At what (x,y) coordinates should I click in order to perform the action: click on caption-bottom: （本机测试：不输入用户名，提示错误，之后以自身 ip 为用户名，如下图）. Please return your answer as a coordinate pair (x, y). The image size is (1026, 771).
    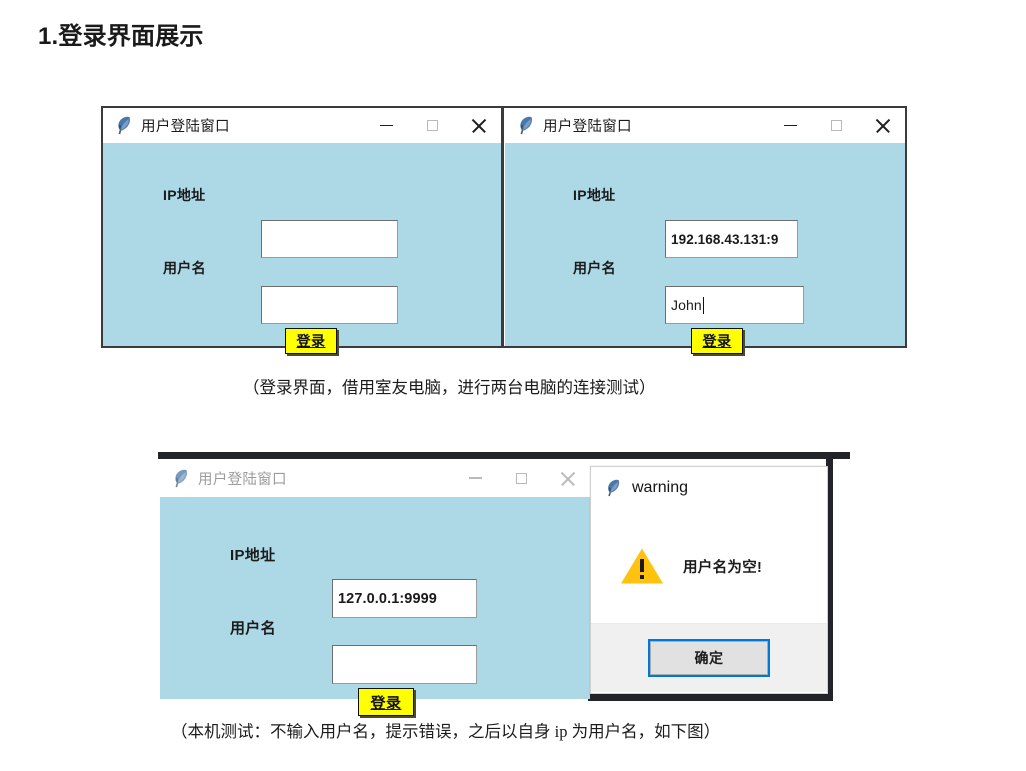
    Looking at the image, I should click on (446, 731).